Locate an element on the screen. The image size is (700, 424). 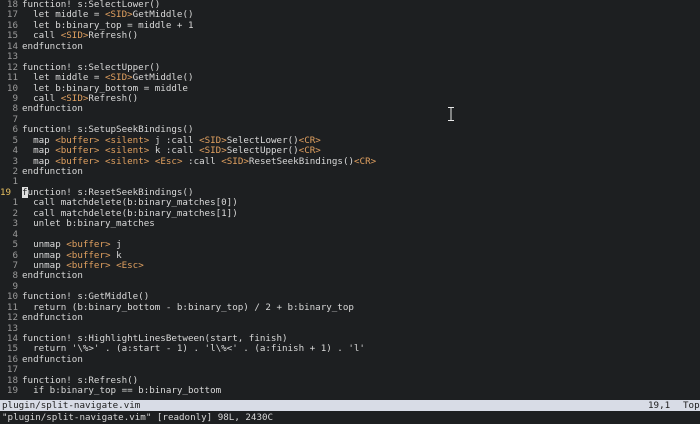
code-line: 11 let middle = <SID>GetMiddle() is located at coordinates (350, 78).